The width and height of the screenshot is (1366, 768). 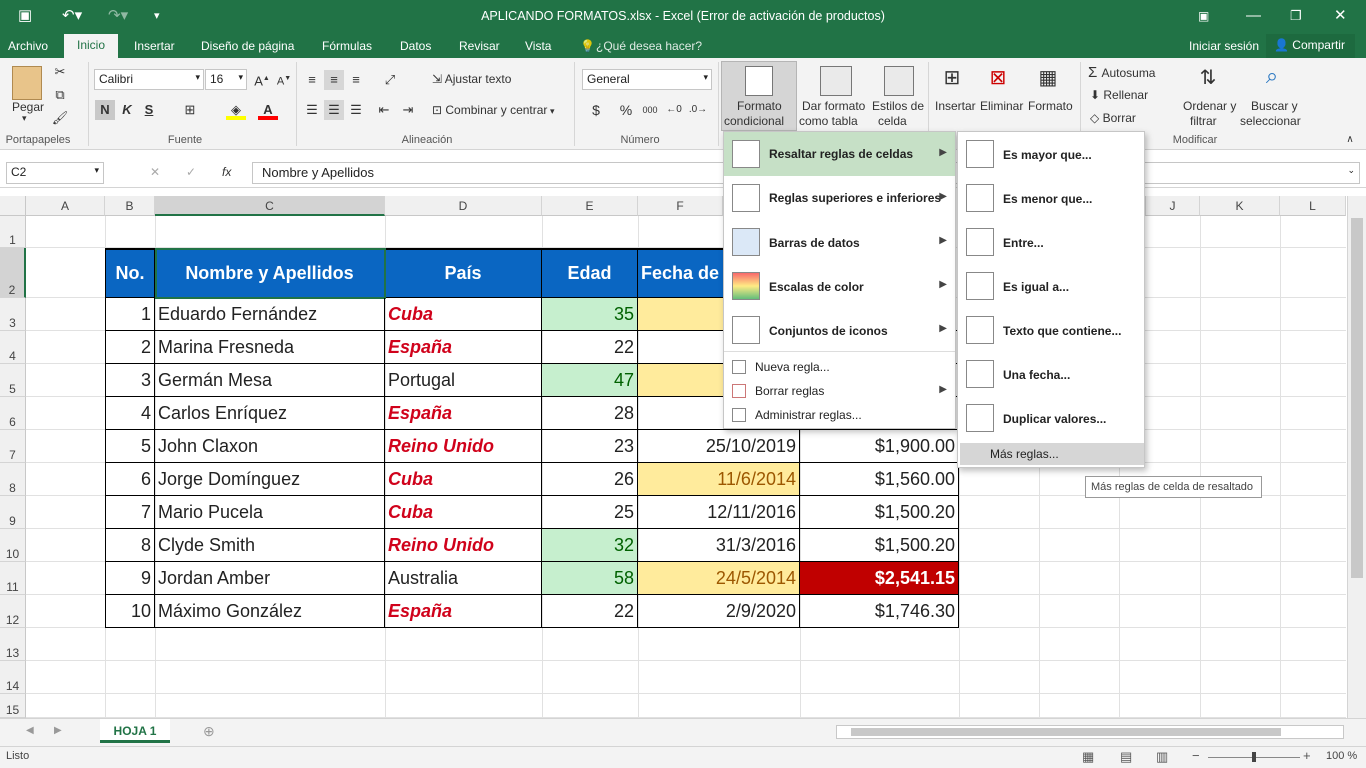 I want to click on row-header: 12, so click(x=13, y=611).